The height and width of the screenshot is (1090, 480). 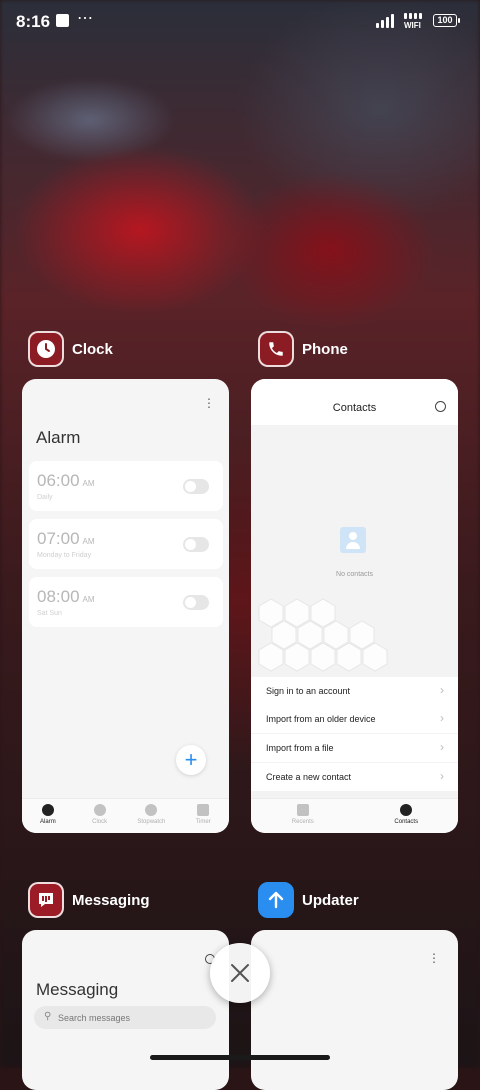 What do you see at coordinates (64, 555) in the screenshot?
I see `alarm-repeat: Monday to Friday` at bounding box center [64, 555].